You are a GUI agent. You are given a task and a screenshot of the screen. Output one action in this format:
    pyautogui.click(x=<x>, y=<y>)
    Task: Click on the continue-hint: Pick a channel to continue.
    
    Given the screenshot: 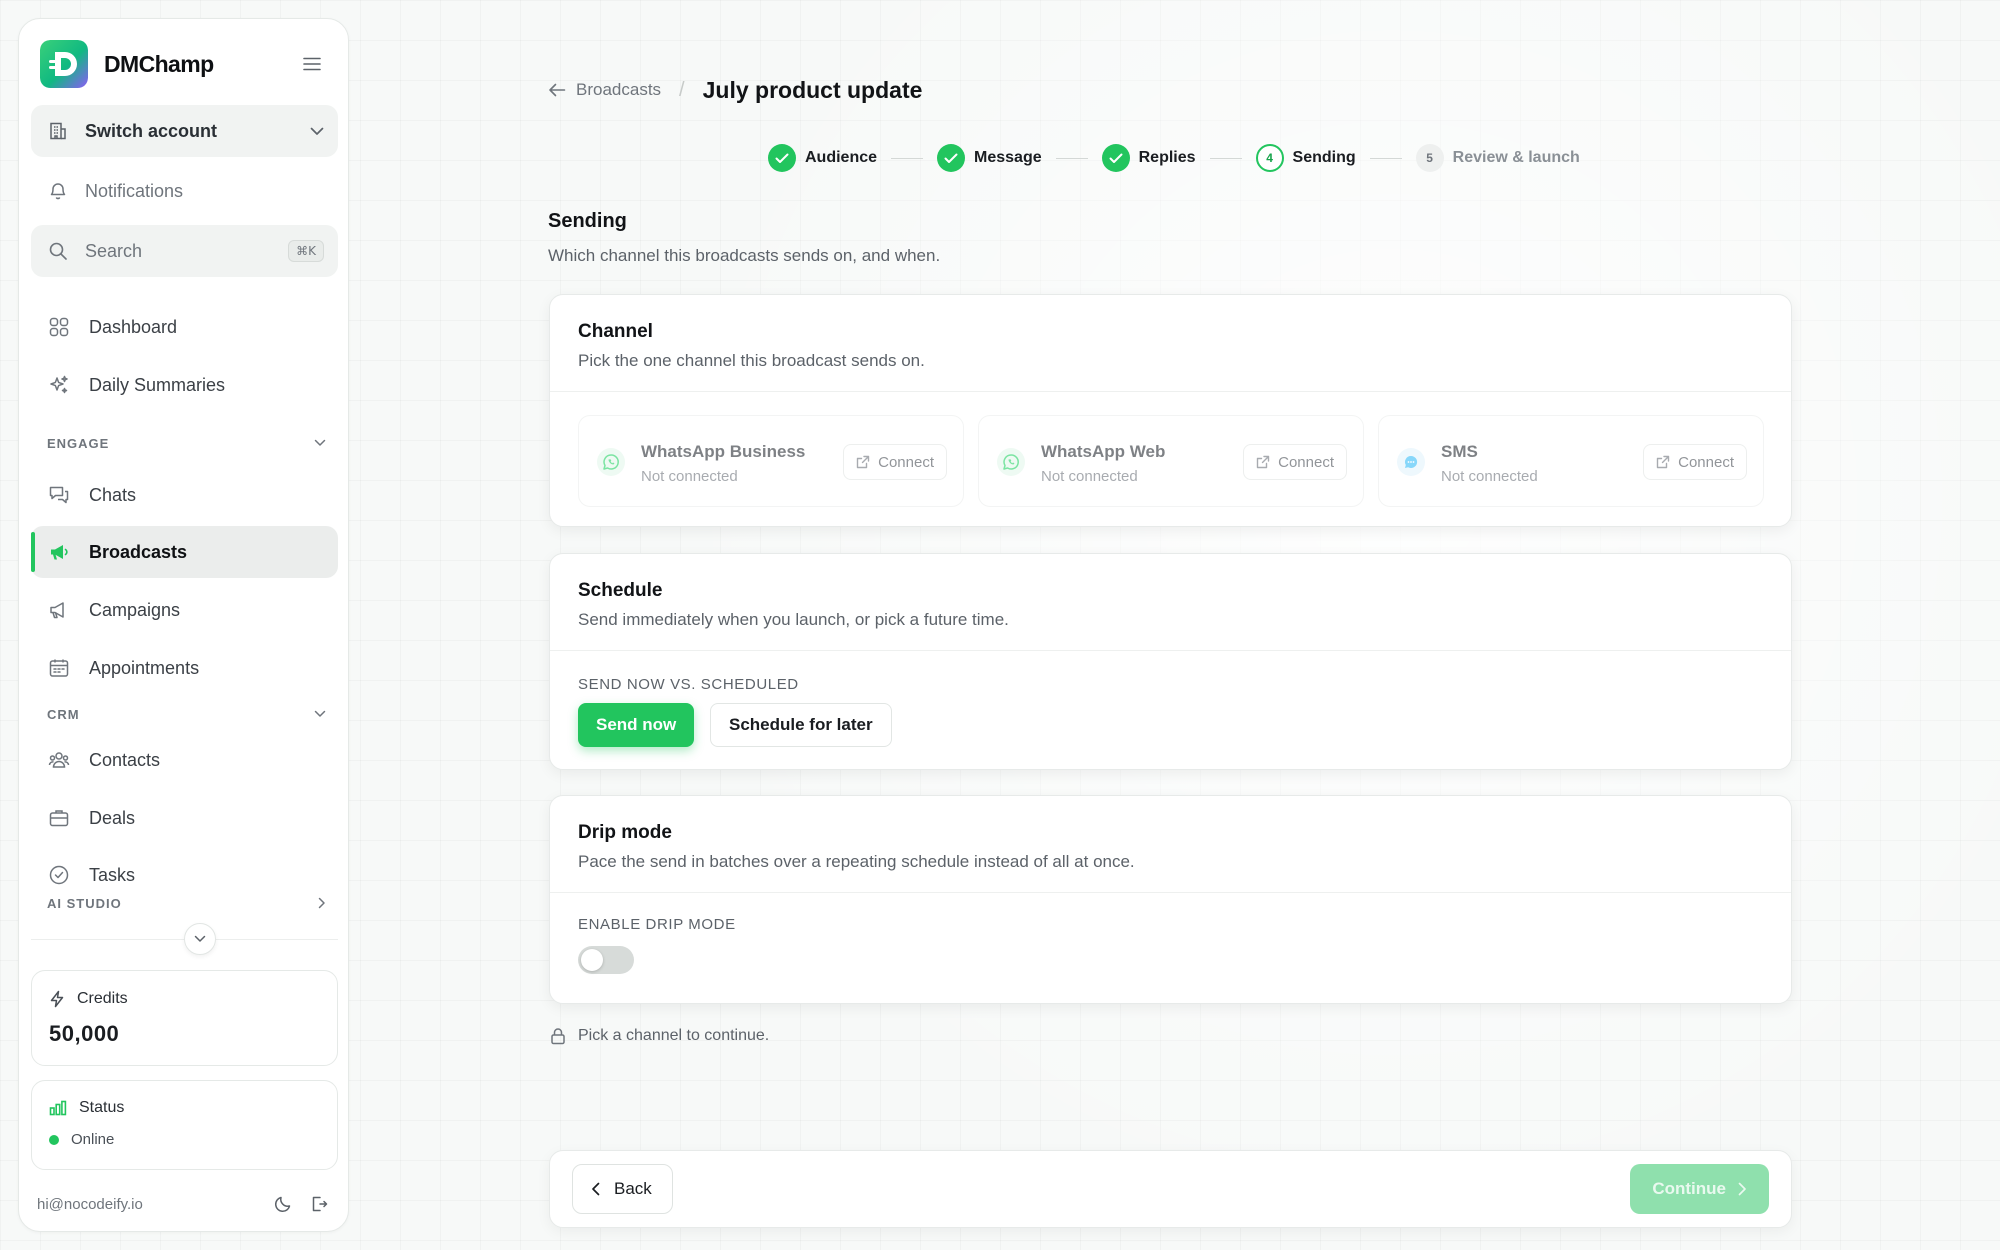 What is the action you would take?
    pyautogui.click(x=659, y=1036)
    